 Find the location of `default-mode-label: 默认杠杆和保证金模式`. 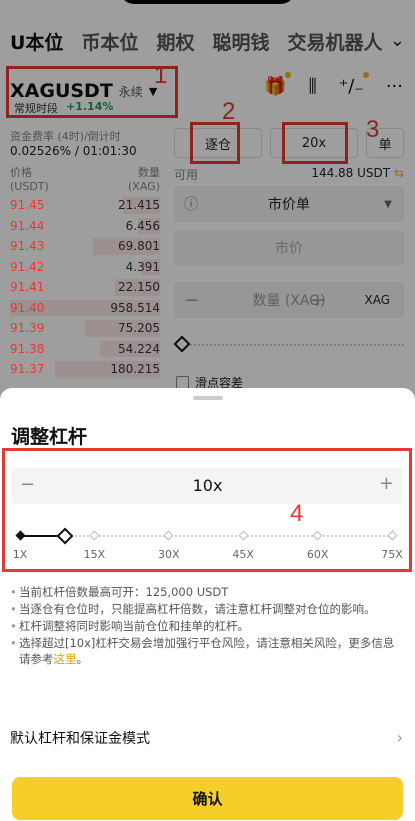

default-mode-label: 默认杠杆和保证金模式 is located at coordinates (80, 739).